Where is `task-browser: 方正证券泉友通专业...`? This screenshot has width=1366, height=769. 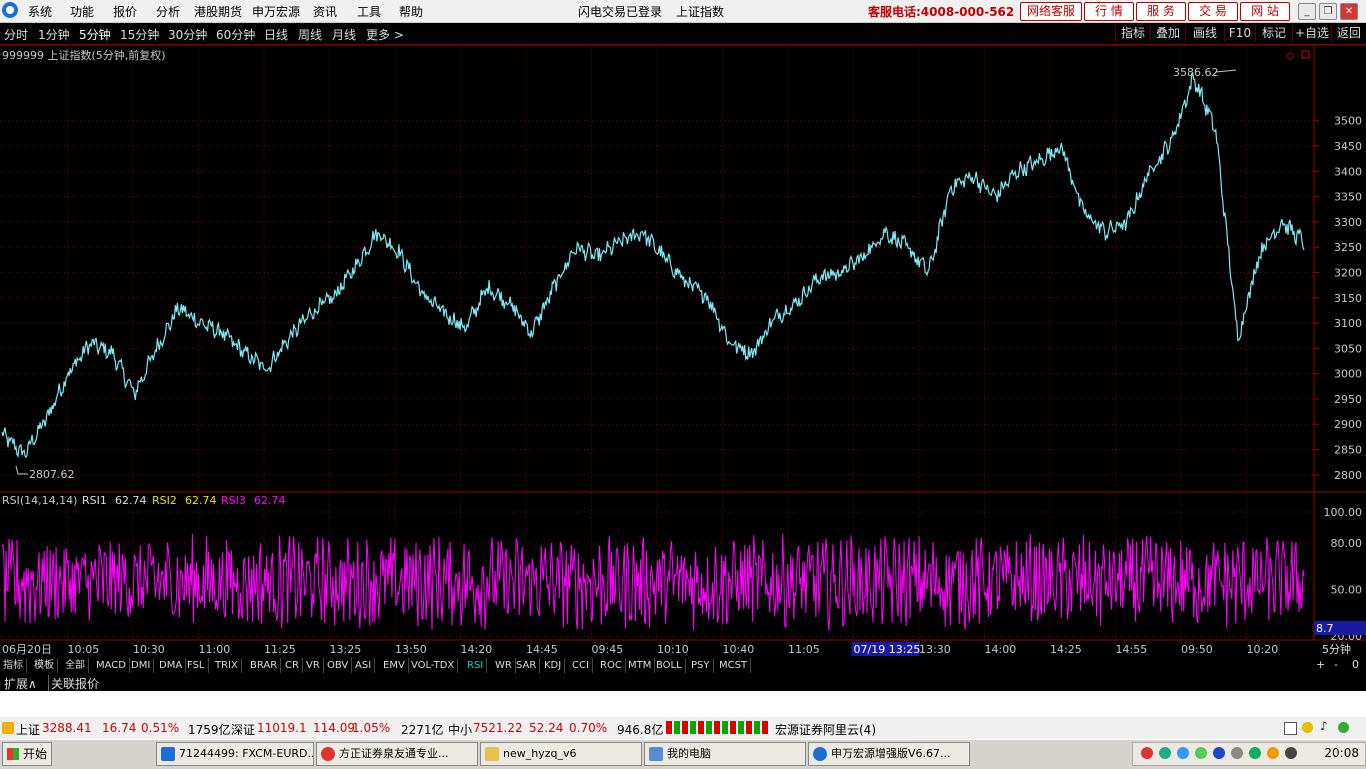 task-browser: 方正证券泉友通专业... is located at coordinates (397, 754).